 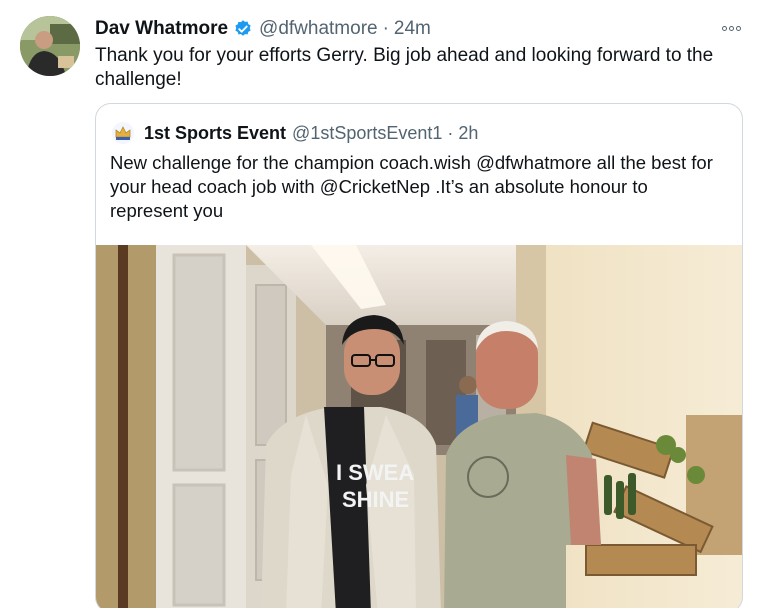 I want to click on tweet-header: Dav Whatmore @dfwhatmore · 24m, so click(x=263, y=29).